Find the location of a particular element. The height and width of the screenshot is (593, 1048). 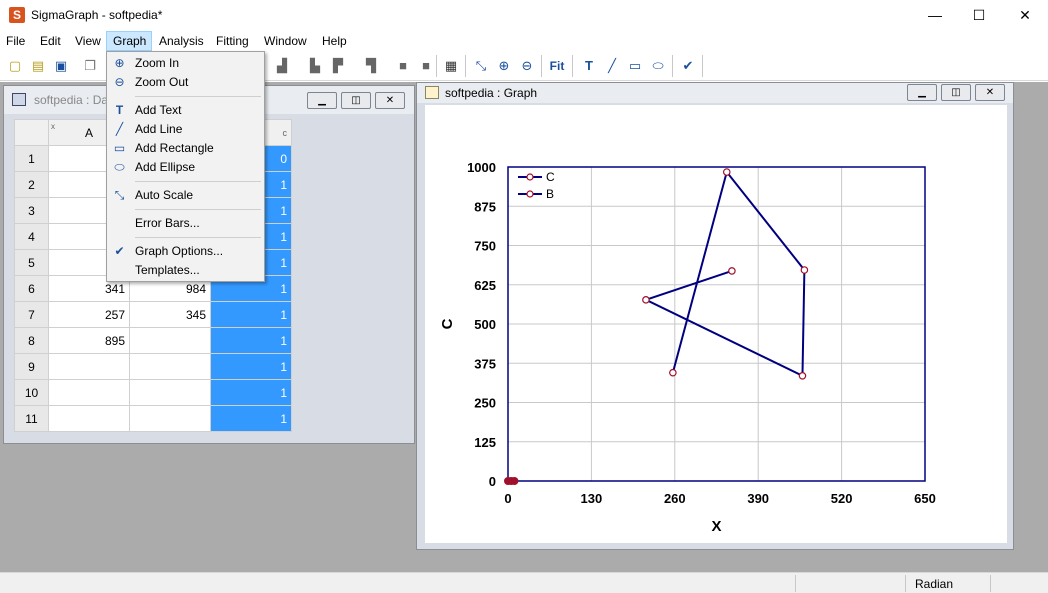

clear-icon: ■ is located at coordinates (426, 66).